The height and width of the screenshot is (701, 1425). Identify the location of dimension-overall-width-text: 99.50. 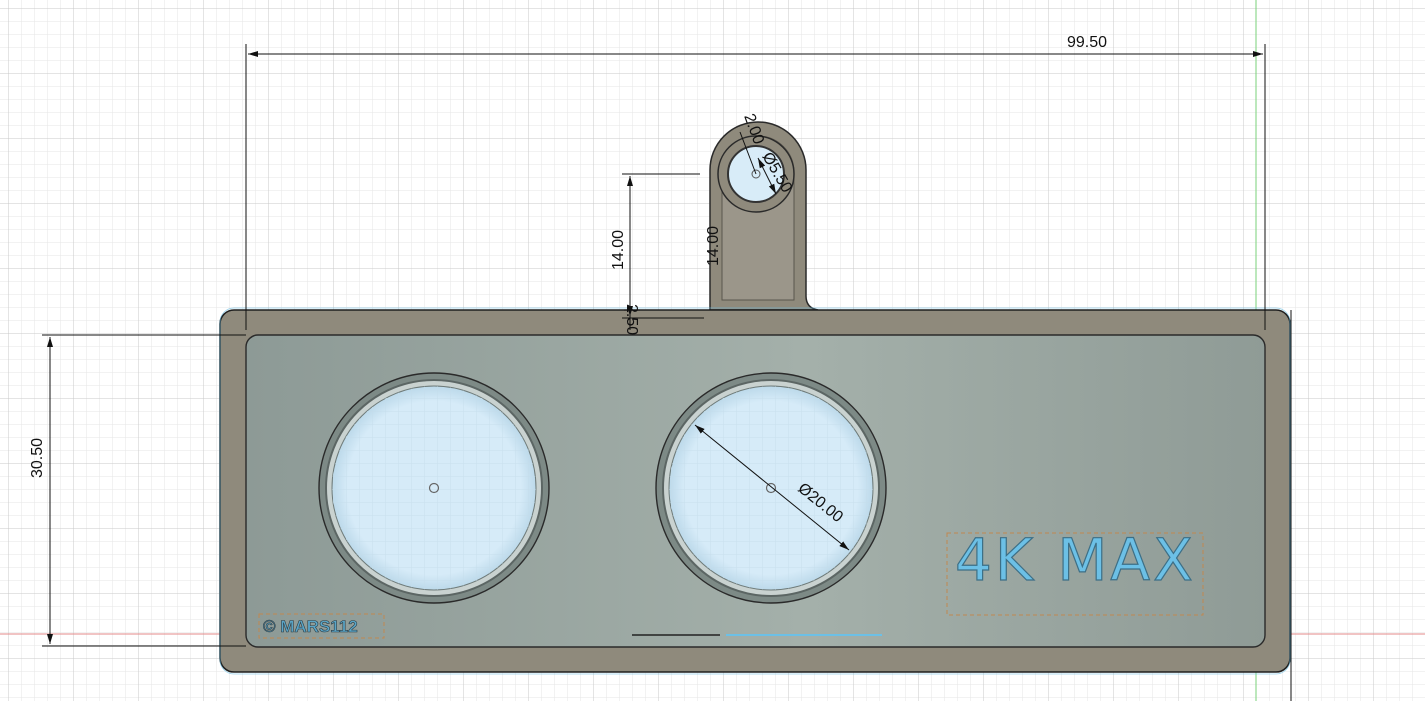
(1087, 42).